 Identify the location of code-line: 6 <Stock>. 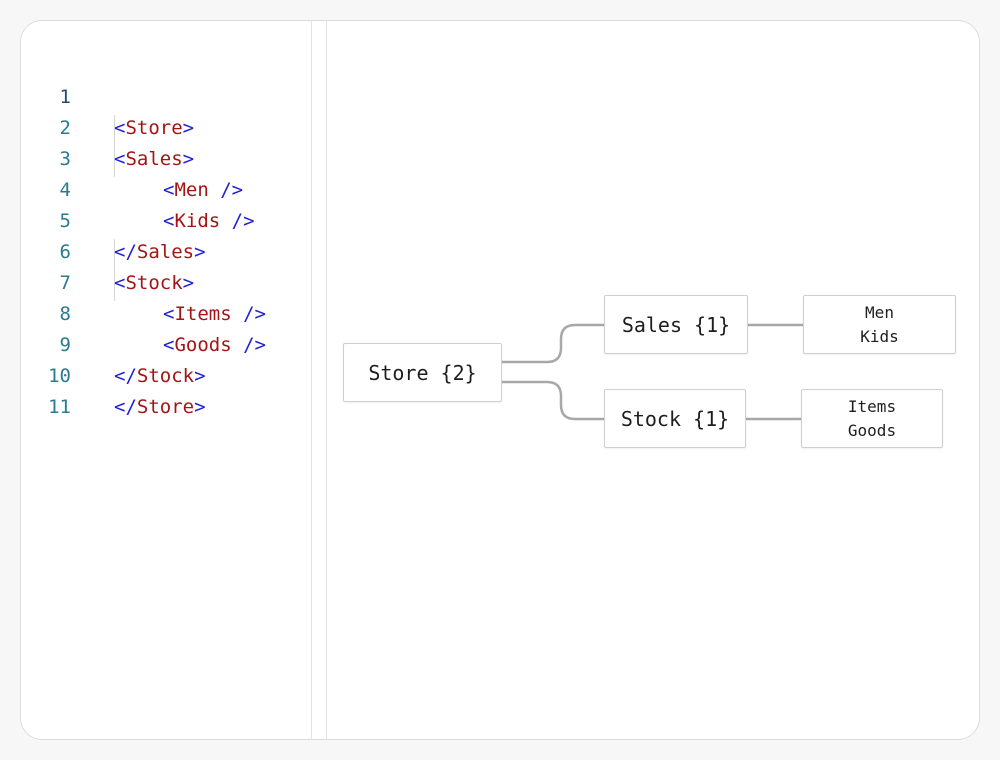
(166, 250).